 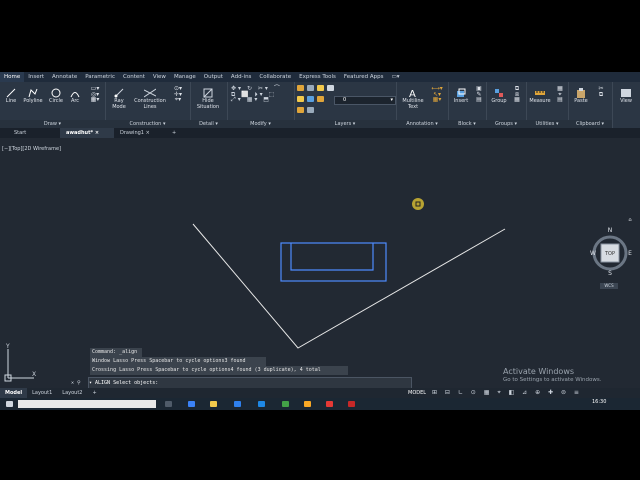 I want to click on task-view-icon, so click(x=168, y=404).